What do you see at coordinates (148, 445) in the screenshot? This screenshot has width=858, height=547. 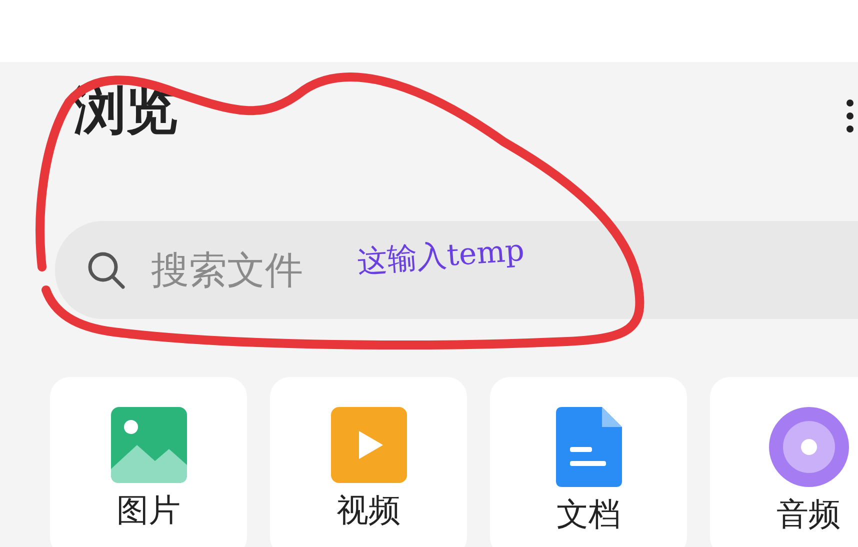 I see `image-icon` at bounding box center [148, 445].